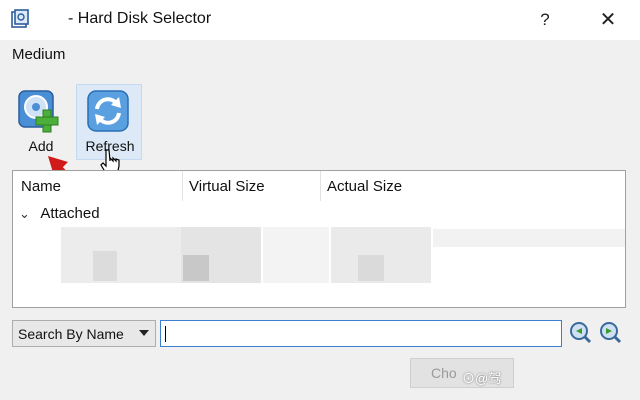 This screenshot has height=400, width=640. I want to click on search-bar: Search By Name, so click(319, 334).